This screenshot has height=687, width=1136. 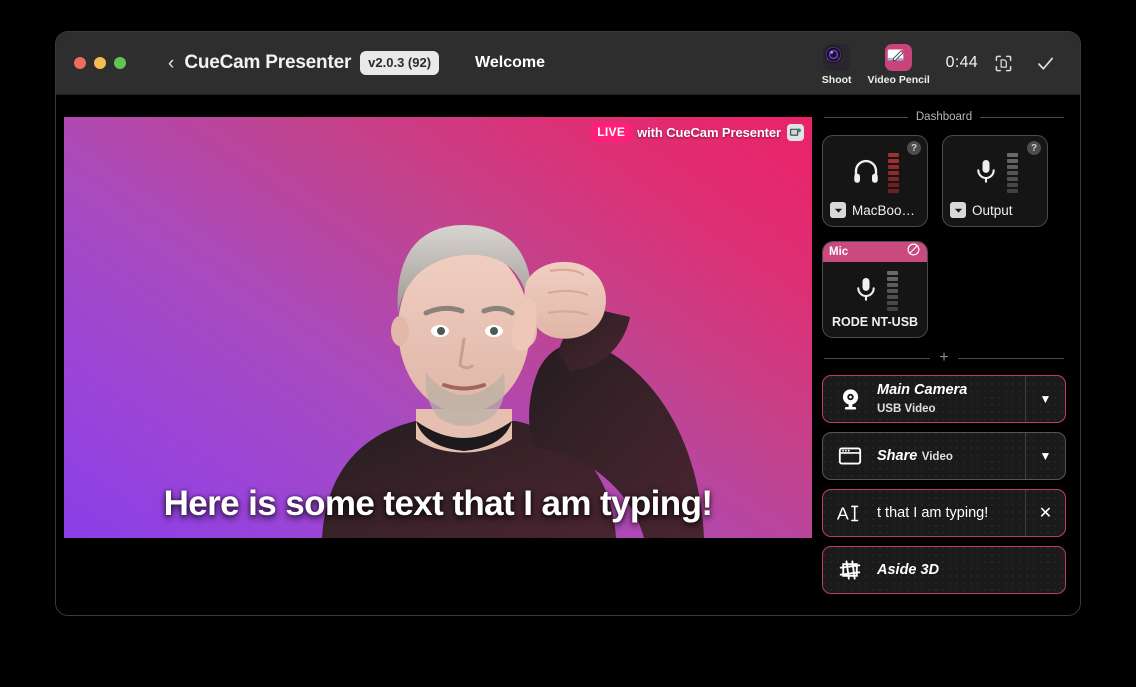 I want to click on cuecam-app-icon, so click(x=795, y=132).